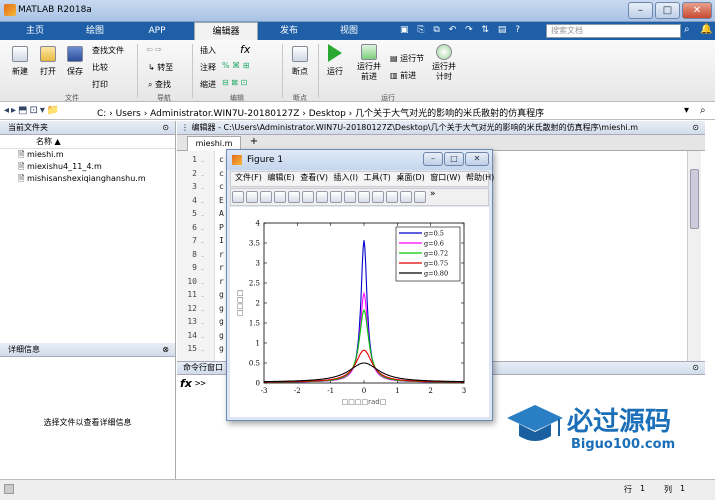  Describe the element at coordinates (433, 194) in the screenshot. I see `more-tools-icon: »` at that location.